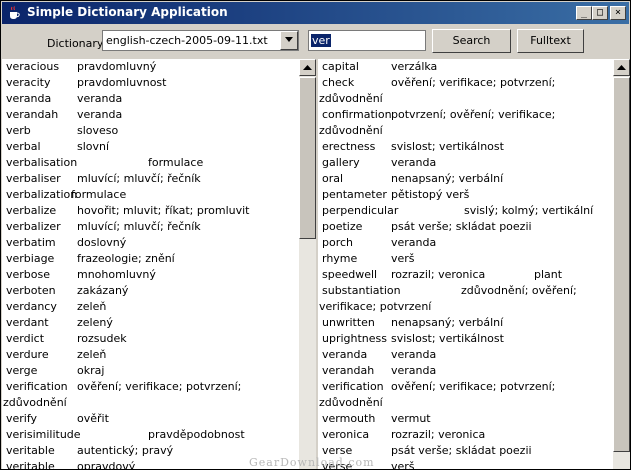 Image resolution: width=631 pixels, height=470 pixels. I want to click on list-item: speedwell rozrazil; veronica plant, so click(465, 275).